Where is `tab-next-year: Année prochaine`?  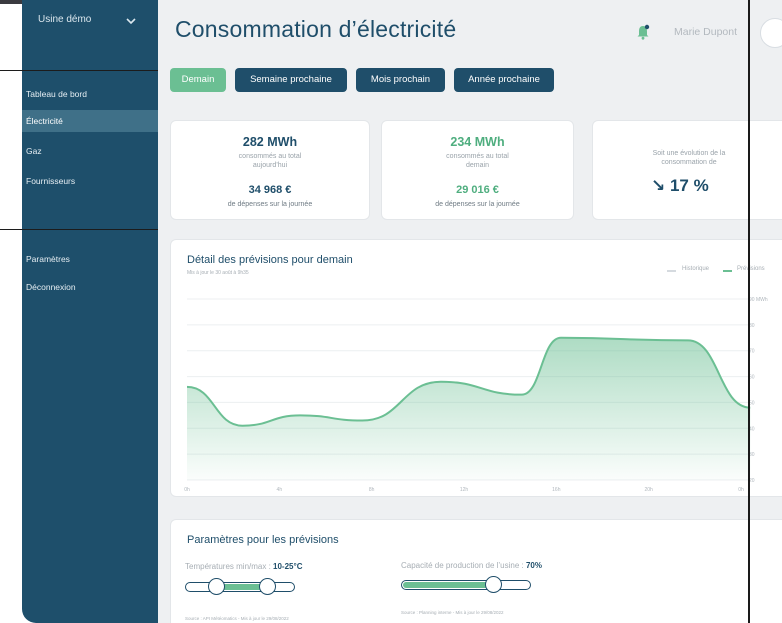
tab-next-year: Année prochaine is located at coordinates (504, 80).